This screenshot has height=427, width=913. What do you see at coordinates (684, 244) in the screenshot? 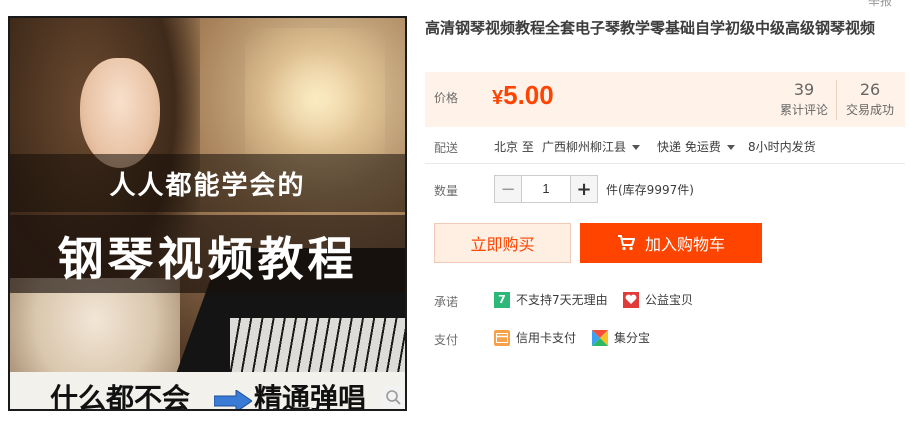
I see `add-to-cart-label: 加入购物车` at bounding box center [684, 244].